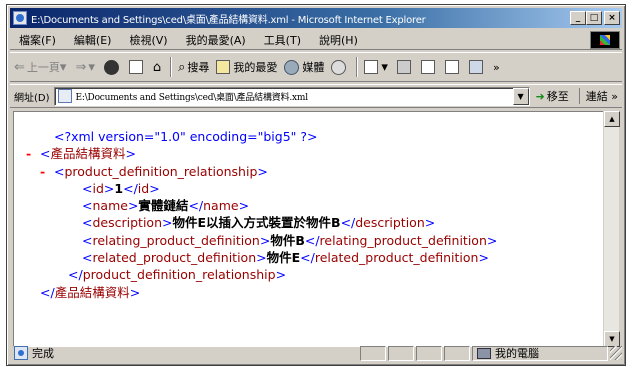  What do you see at coordinates (93, 40) in the screenshot?
I see `menu-edit: 編輯(E)` at bounding box center [93, 40].